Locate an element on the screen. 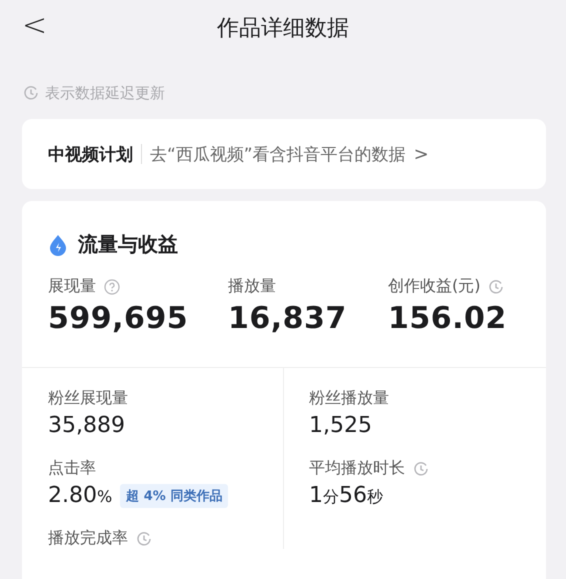 The height and width of the screenshot is (579, 566). drop-icon is located at coordinates (58, 245).